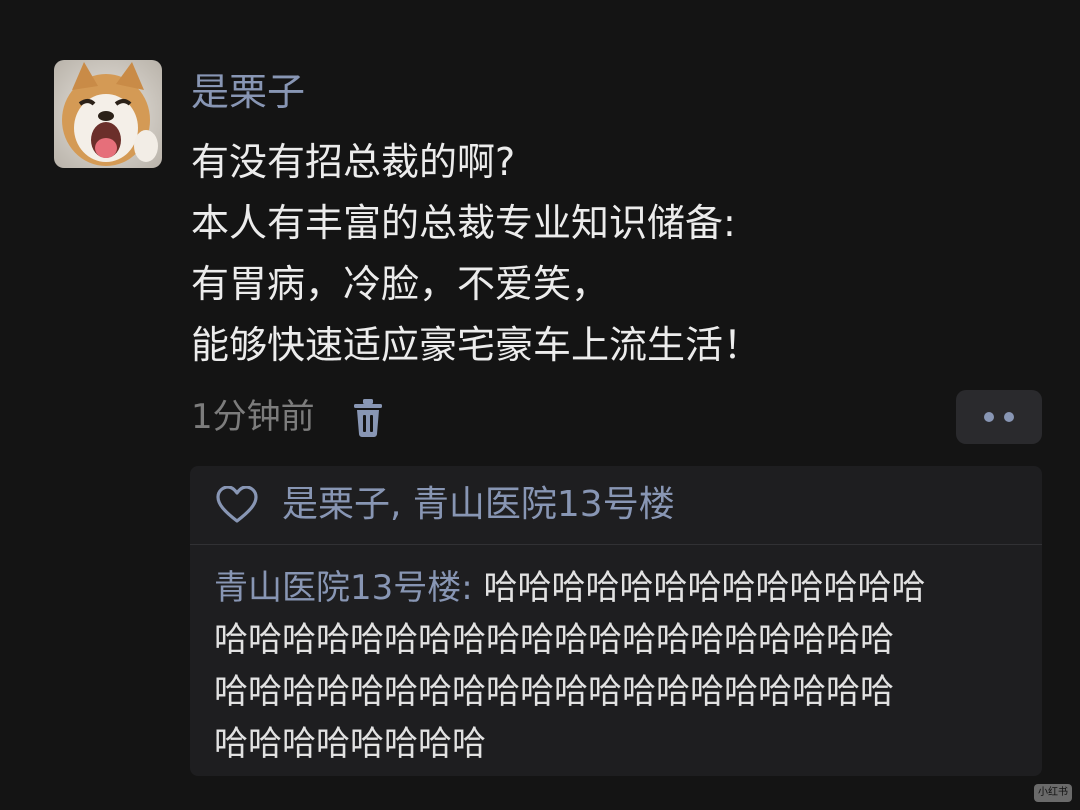  I want to click on delete-button, so click(368, 418).